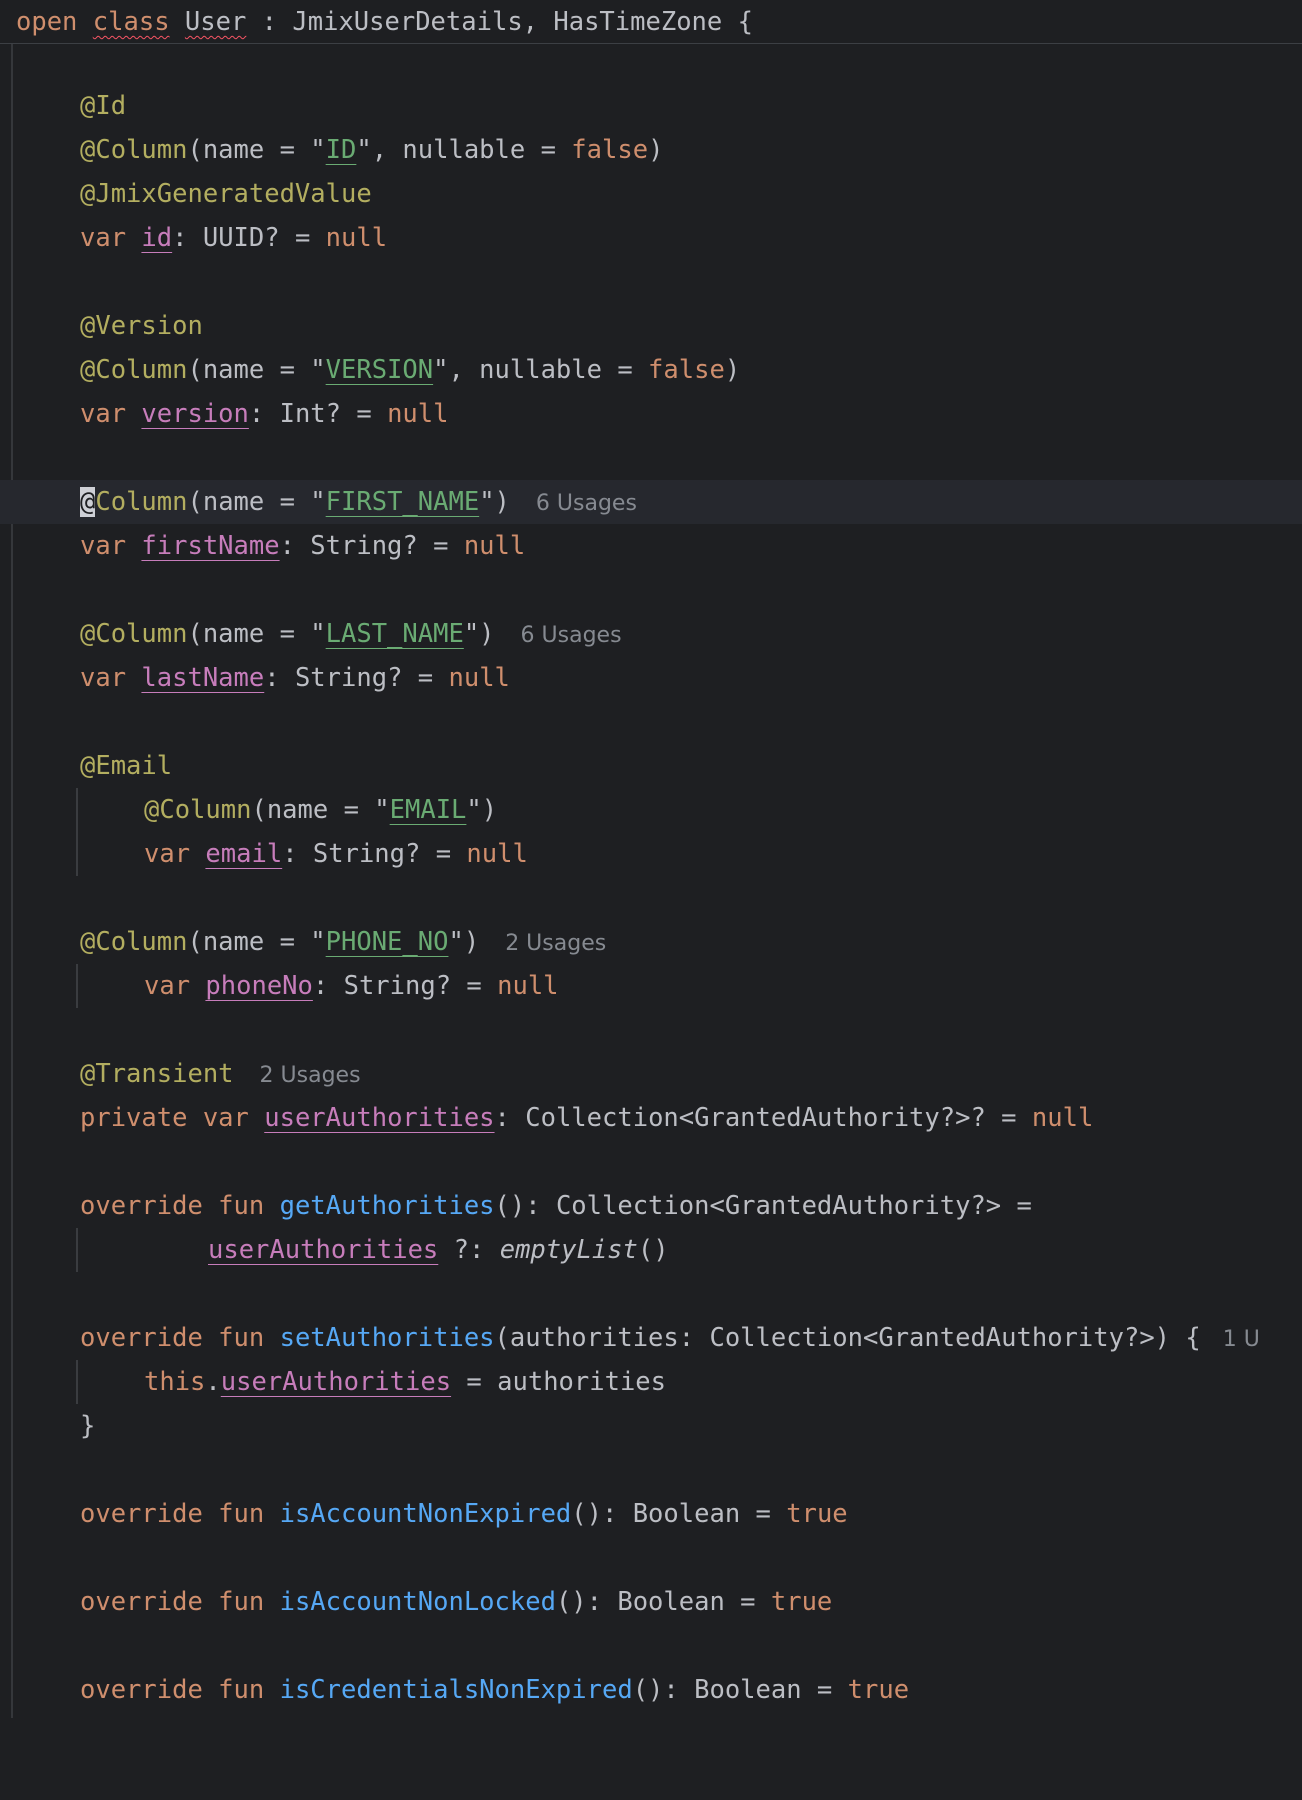 This screenshot has width=1302, height=1800. Describe the element at coordinates (651, 502) in the screenshot. I see `current-code-line: @Column(name = "FIRST_NAME") 6 Usages` at that location.